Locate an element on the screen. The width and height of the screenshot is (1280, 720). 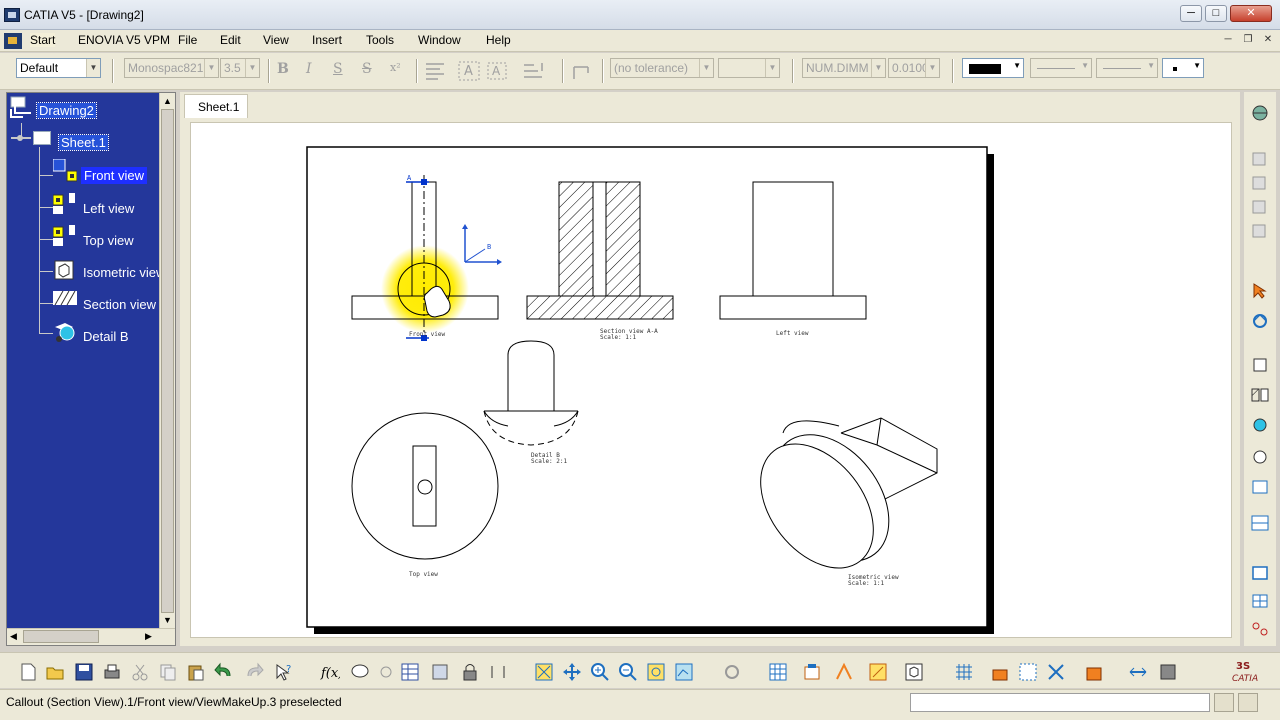
refresh-icon is located at coordinates (732, 672).